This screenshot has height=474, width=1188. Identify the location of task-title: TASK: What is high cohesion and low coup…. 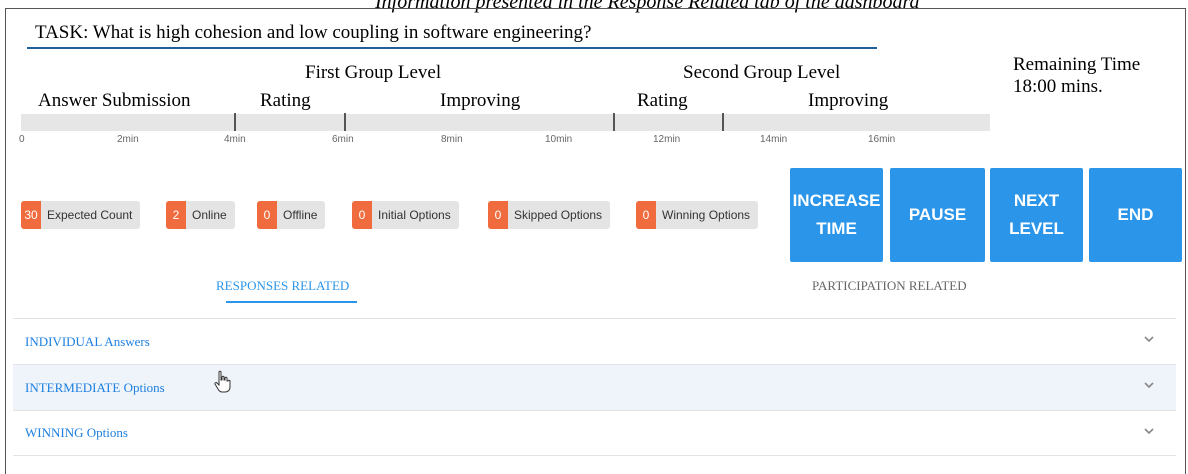
(313, 32).